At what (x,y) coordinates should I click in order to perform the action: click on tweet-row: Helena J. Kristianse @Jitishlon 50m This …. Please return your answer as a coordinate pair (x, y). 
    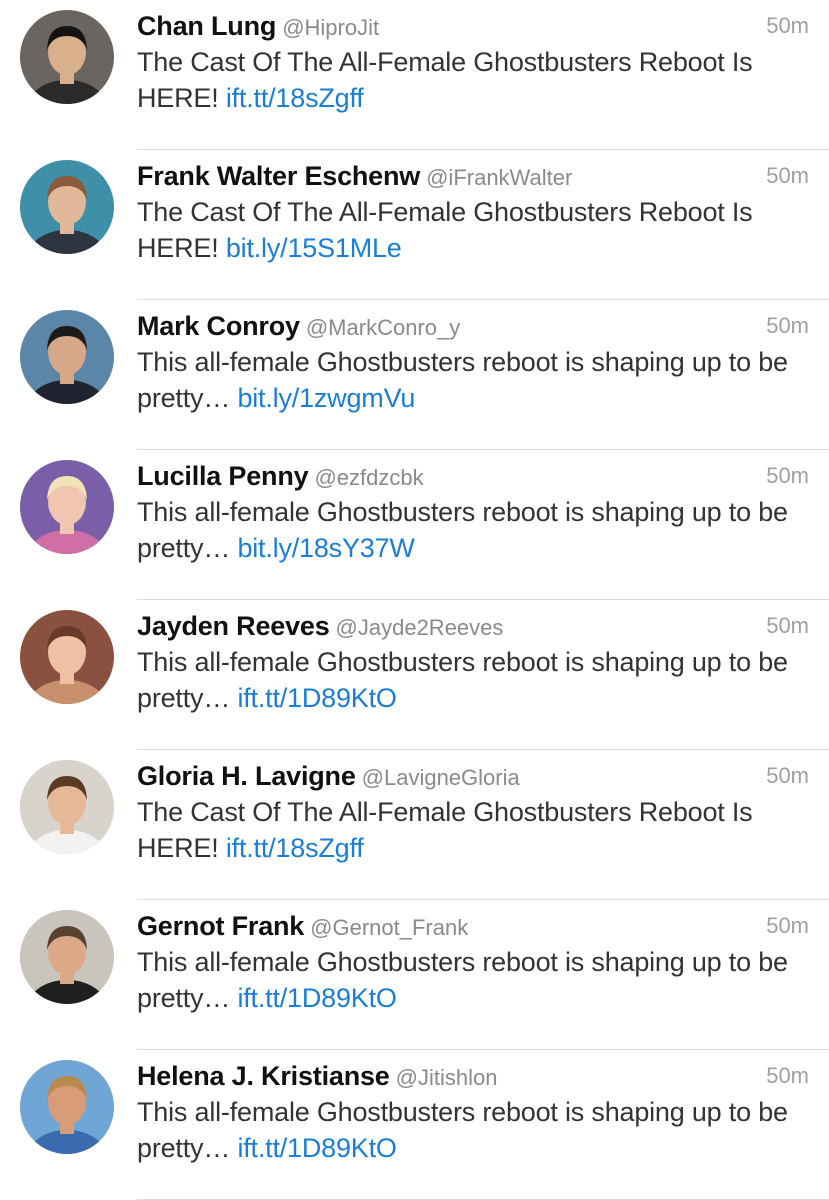
    Looking at the image, I should click on (414, 1125).